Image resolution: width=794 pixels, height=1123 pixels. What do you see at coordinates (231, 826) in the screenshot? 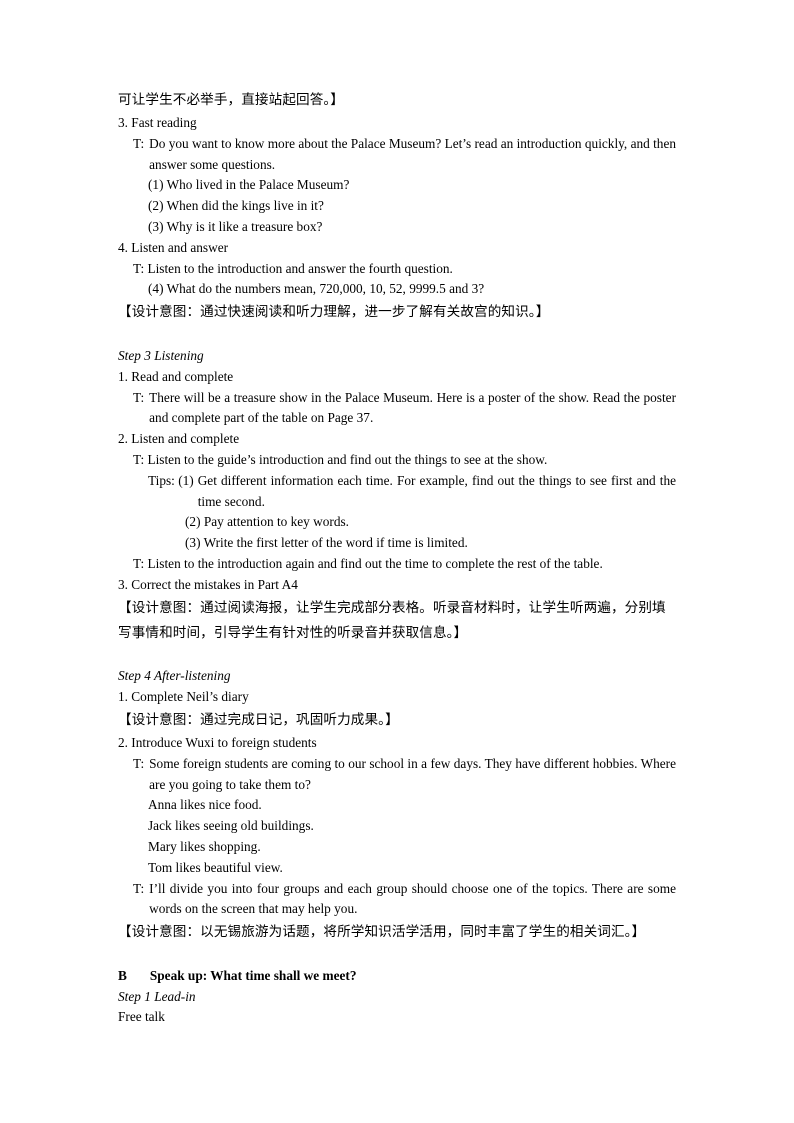
I see `hobby-line-jack: Jack likes seeing old buildings.` at bounding box center [231, 826].